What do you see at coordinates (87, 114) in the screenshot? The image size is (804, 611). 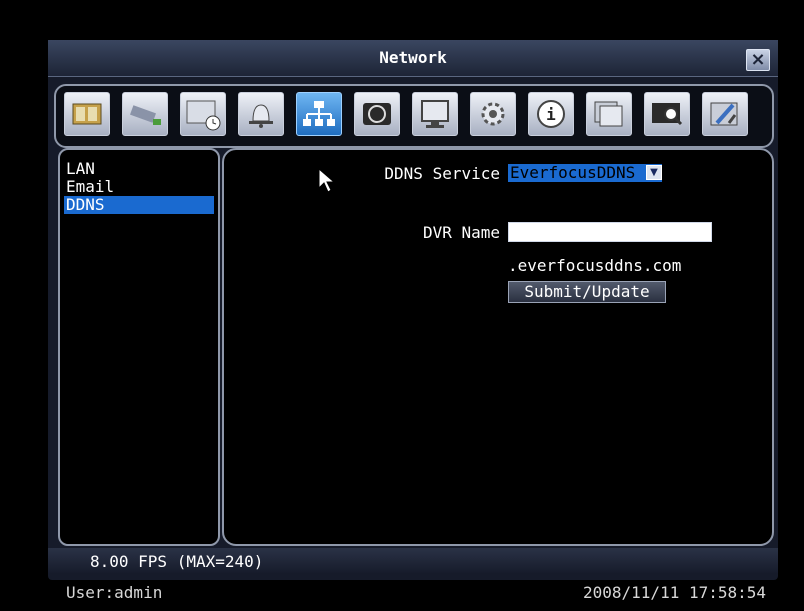 I see `camera-film-icon` at bounding box center [87, 114].